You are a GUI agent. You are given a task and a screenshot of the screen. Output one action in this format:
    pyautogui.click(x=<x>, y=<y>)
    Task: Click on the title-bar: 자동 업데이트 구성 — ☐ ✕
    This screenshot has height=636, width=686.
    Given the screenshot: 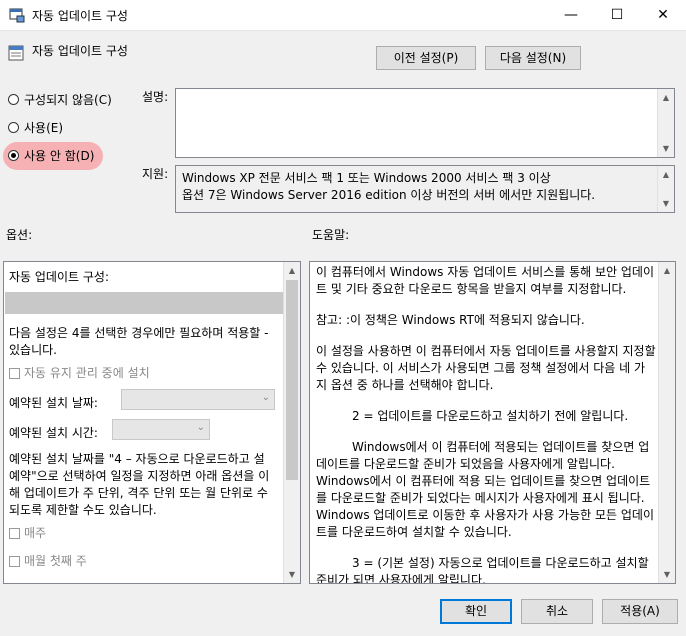 What is the action you would take?
    pyautogui.click(x=343, y=15)
    